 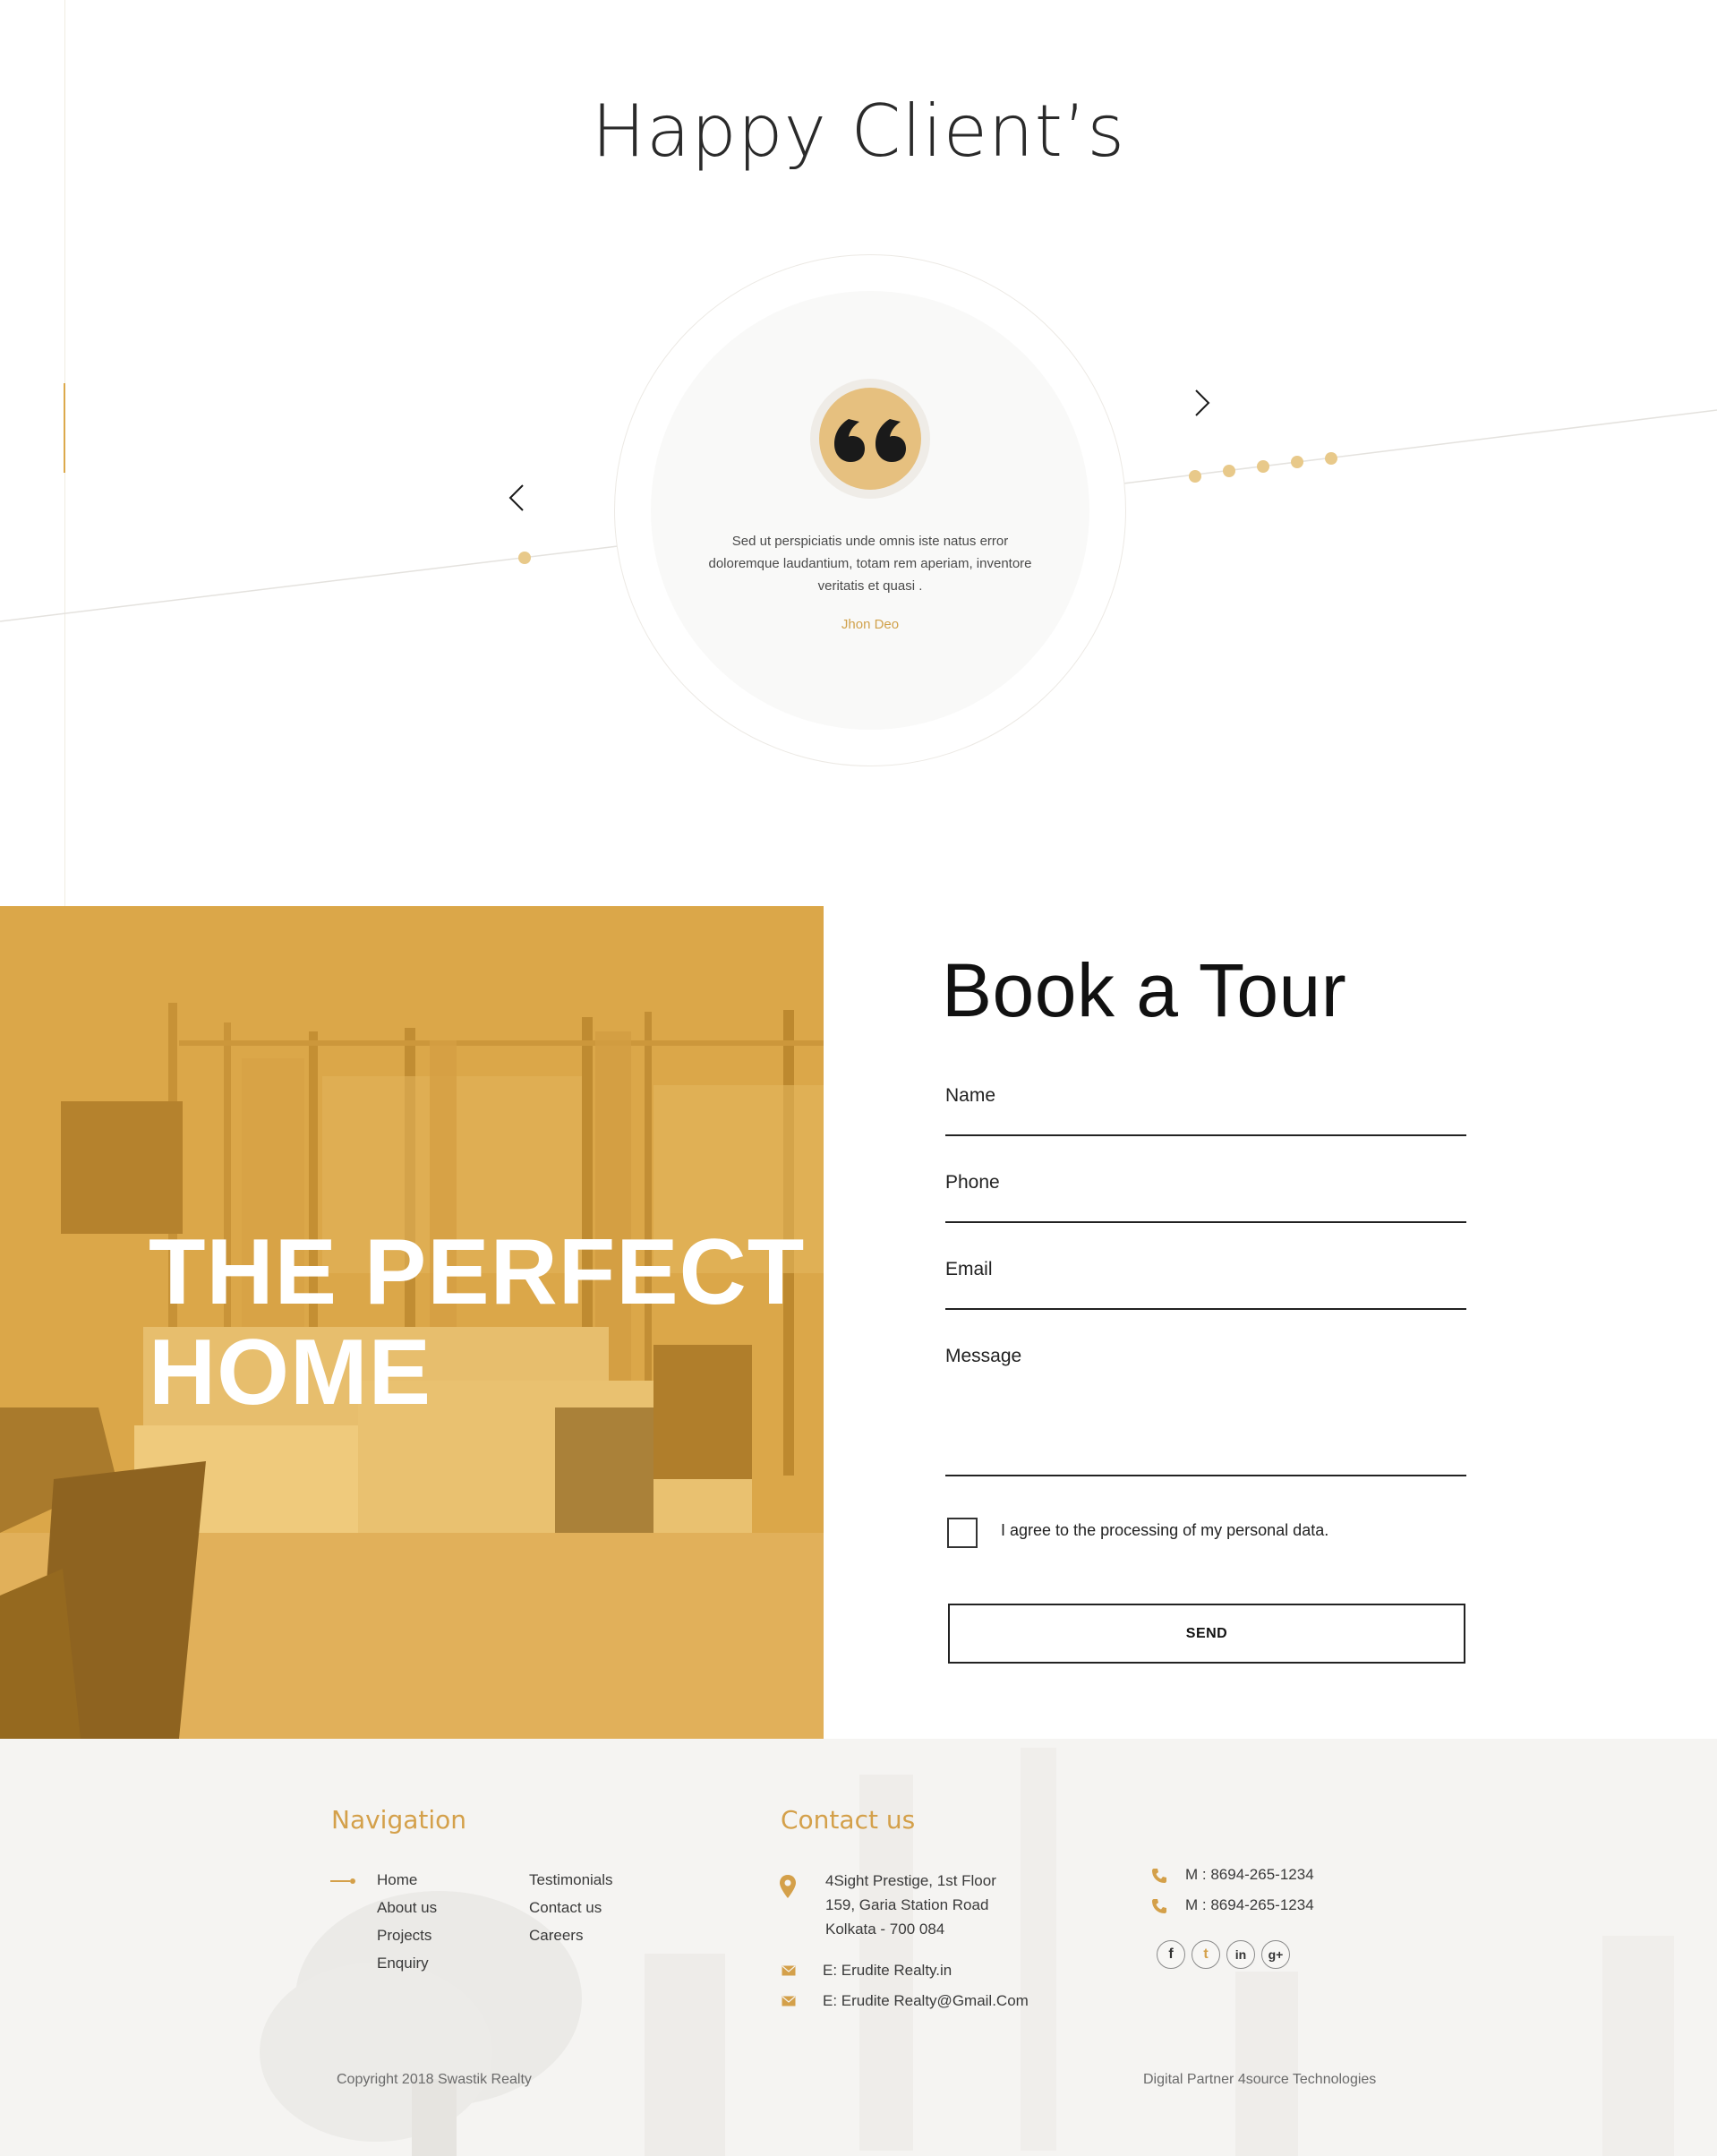 What do you see at coordinates (1275, 1954) in the screenshot?
I see `google-plus-icon: g+` at bounding box center [1275, 1954].